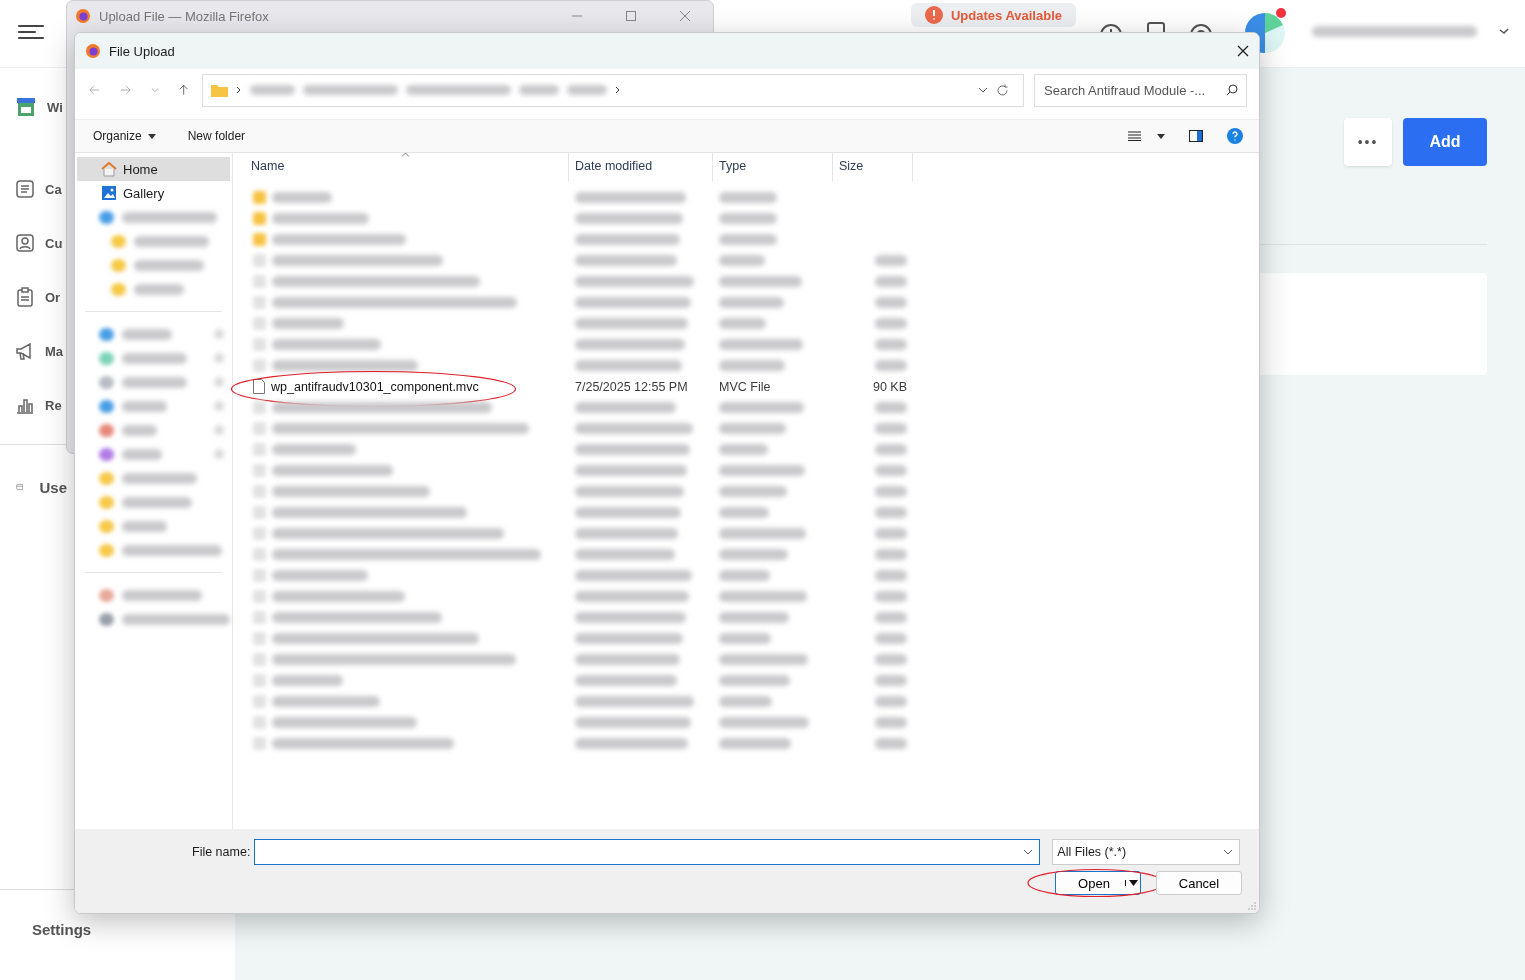 Image resolution: width=1525 pixels, height=980 pixels. I want to click on home-icon, so click(109, 169).